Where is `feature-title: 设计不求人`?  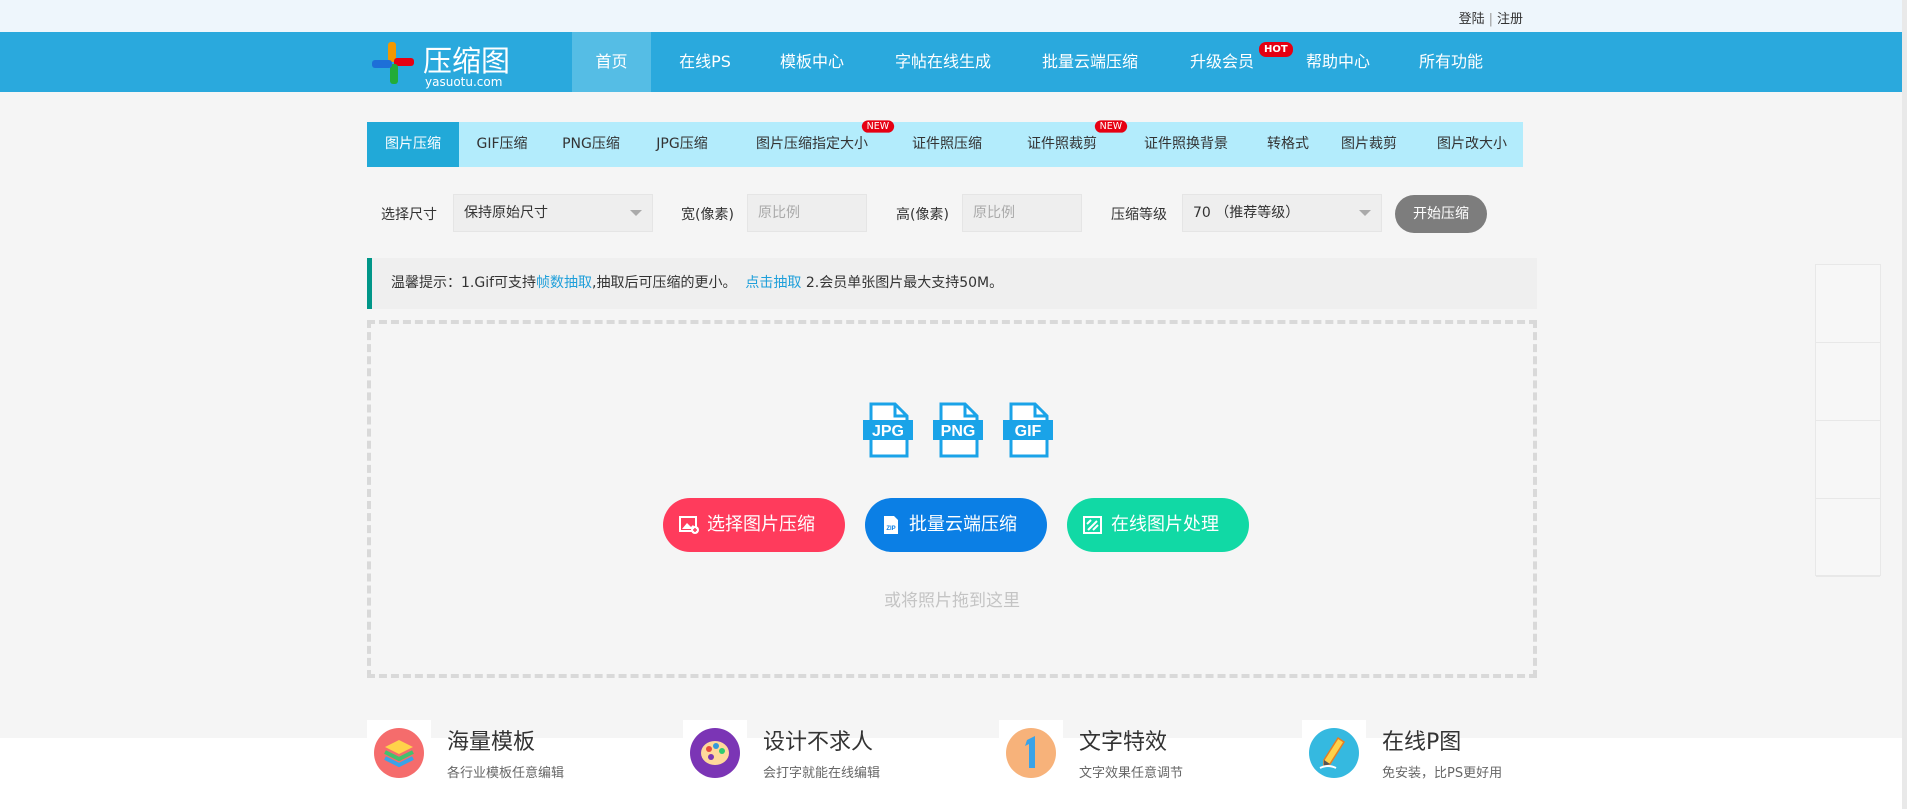
feature-title: 设计不求人 is located at coordinates (818, 742).